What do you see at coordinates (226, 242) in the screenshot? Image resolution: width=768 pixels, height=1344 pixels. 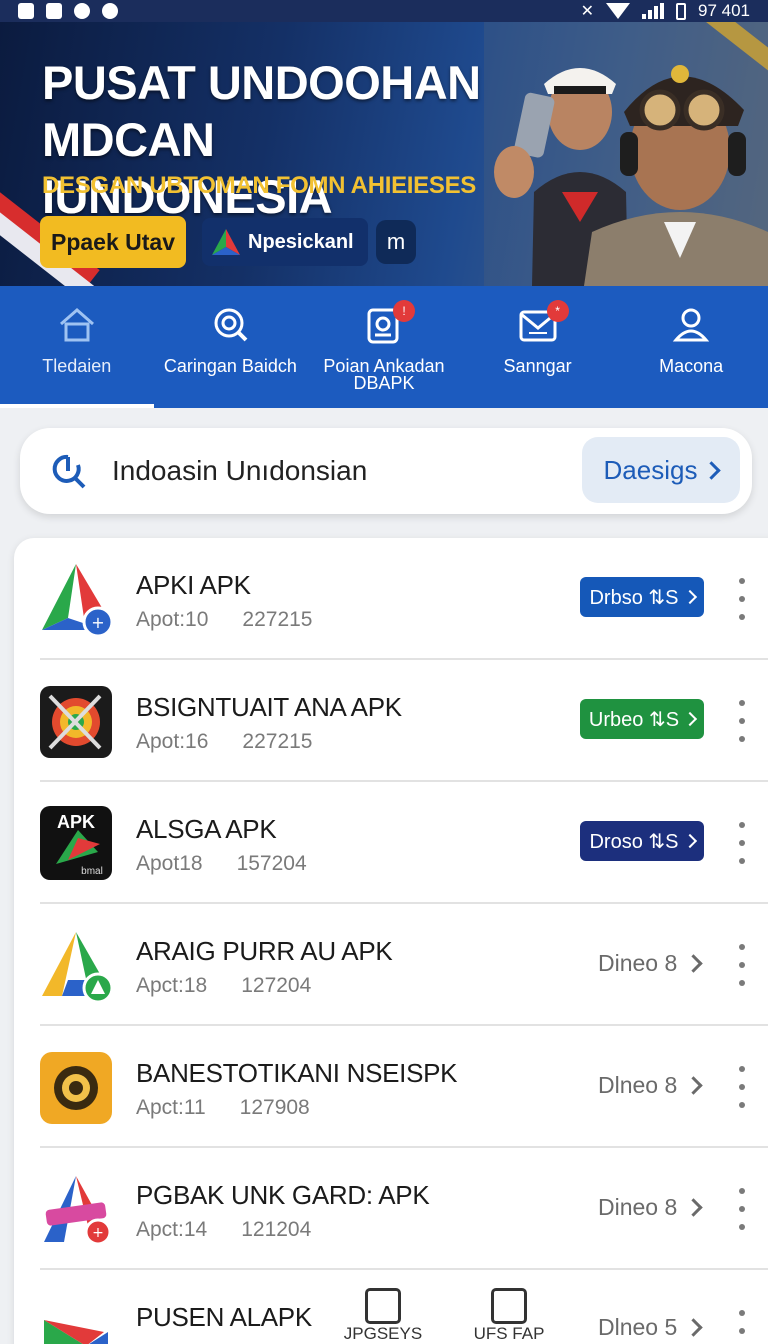 I see `triangle-logo-icon` at bounding box center [226, 242].